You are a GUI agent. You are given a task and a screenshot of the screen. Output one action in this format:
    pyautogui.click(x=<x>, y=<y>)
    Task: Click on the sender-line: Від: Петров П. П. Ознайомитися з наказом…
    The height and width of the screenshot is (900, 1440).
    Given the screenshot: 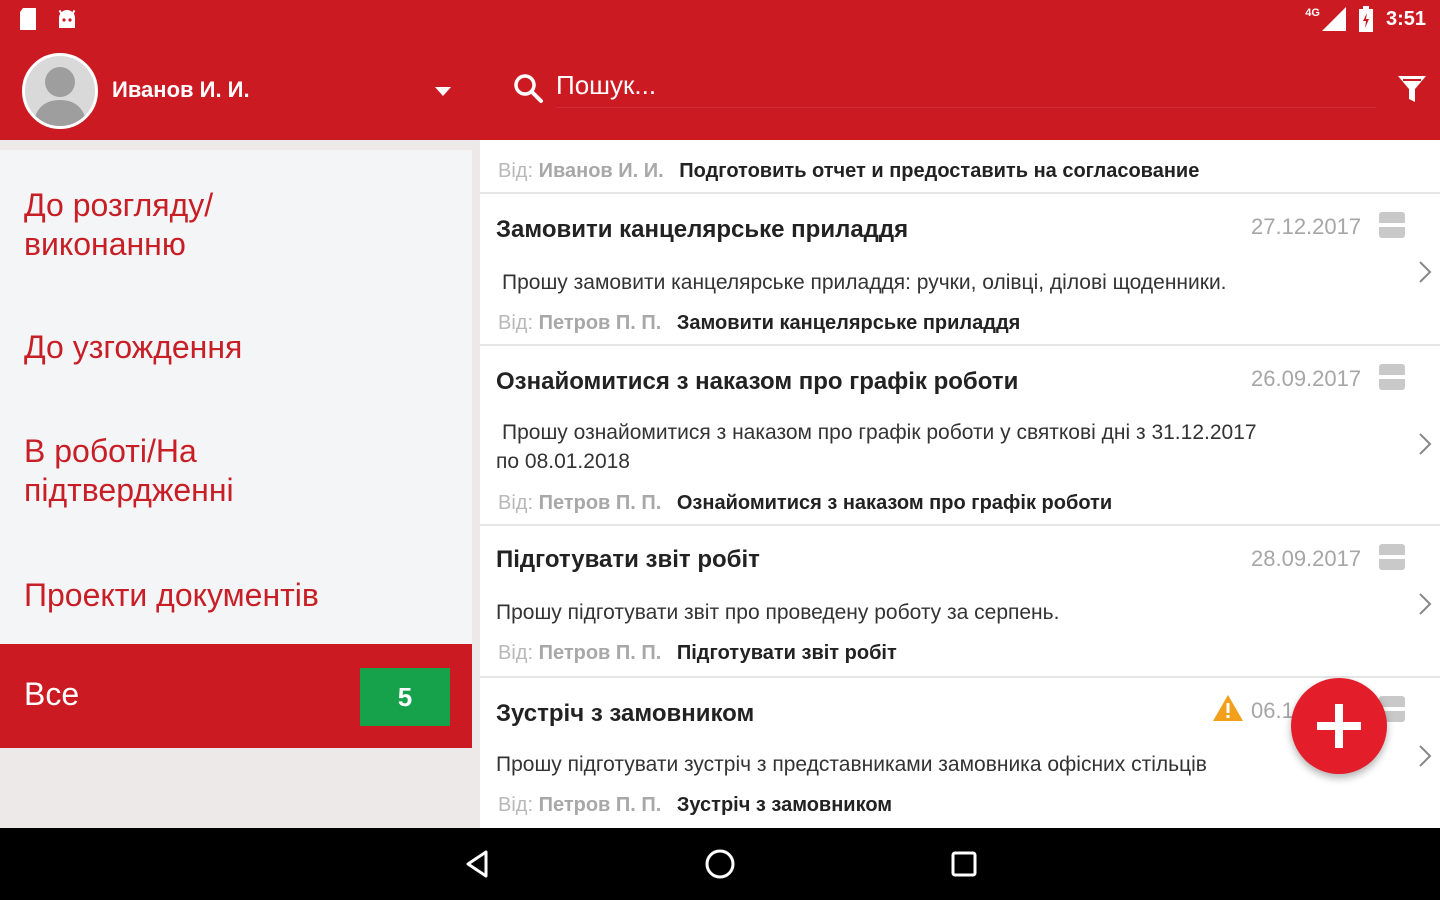 What is the action you would take?
    pyautogui.click(x=805, y=503)
    